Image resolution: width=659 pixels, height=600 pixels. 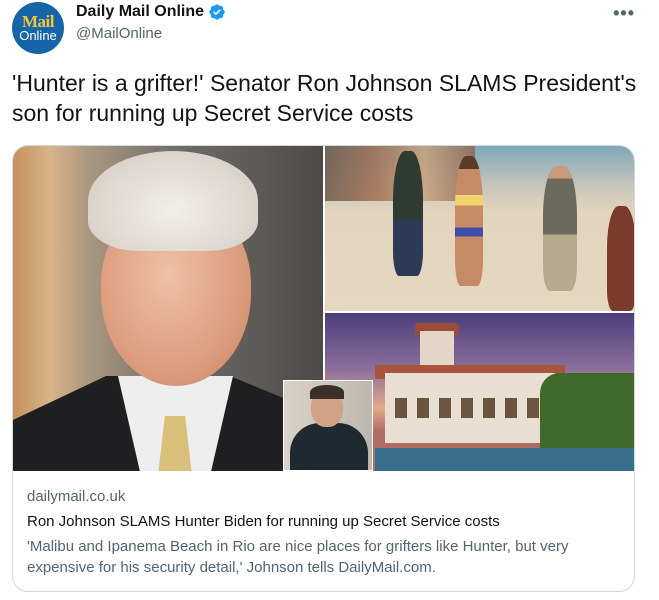 What do you see at coordinates (504, 459) in the screenshot?
I see `villa-pool` at bounding box center [504, 459].